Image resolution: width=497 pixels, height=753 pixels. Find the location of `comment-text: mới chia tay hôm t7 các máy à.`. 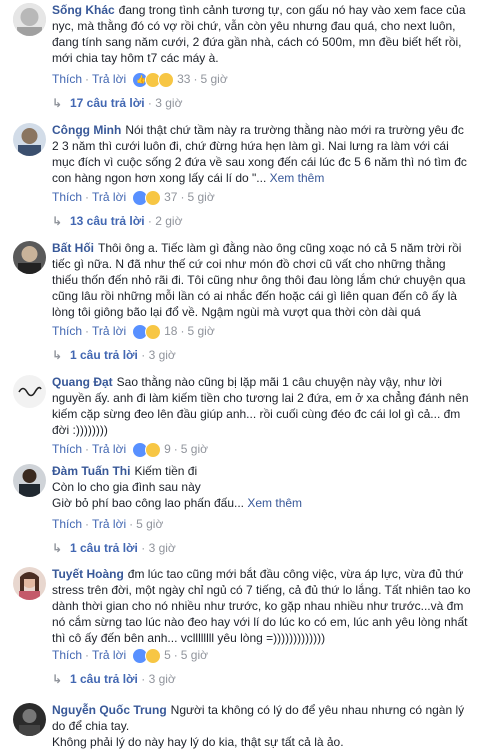

comment-text: mới chia tay hôm t7 các máy à. is located at coordinates (135, 58).